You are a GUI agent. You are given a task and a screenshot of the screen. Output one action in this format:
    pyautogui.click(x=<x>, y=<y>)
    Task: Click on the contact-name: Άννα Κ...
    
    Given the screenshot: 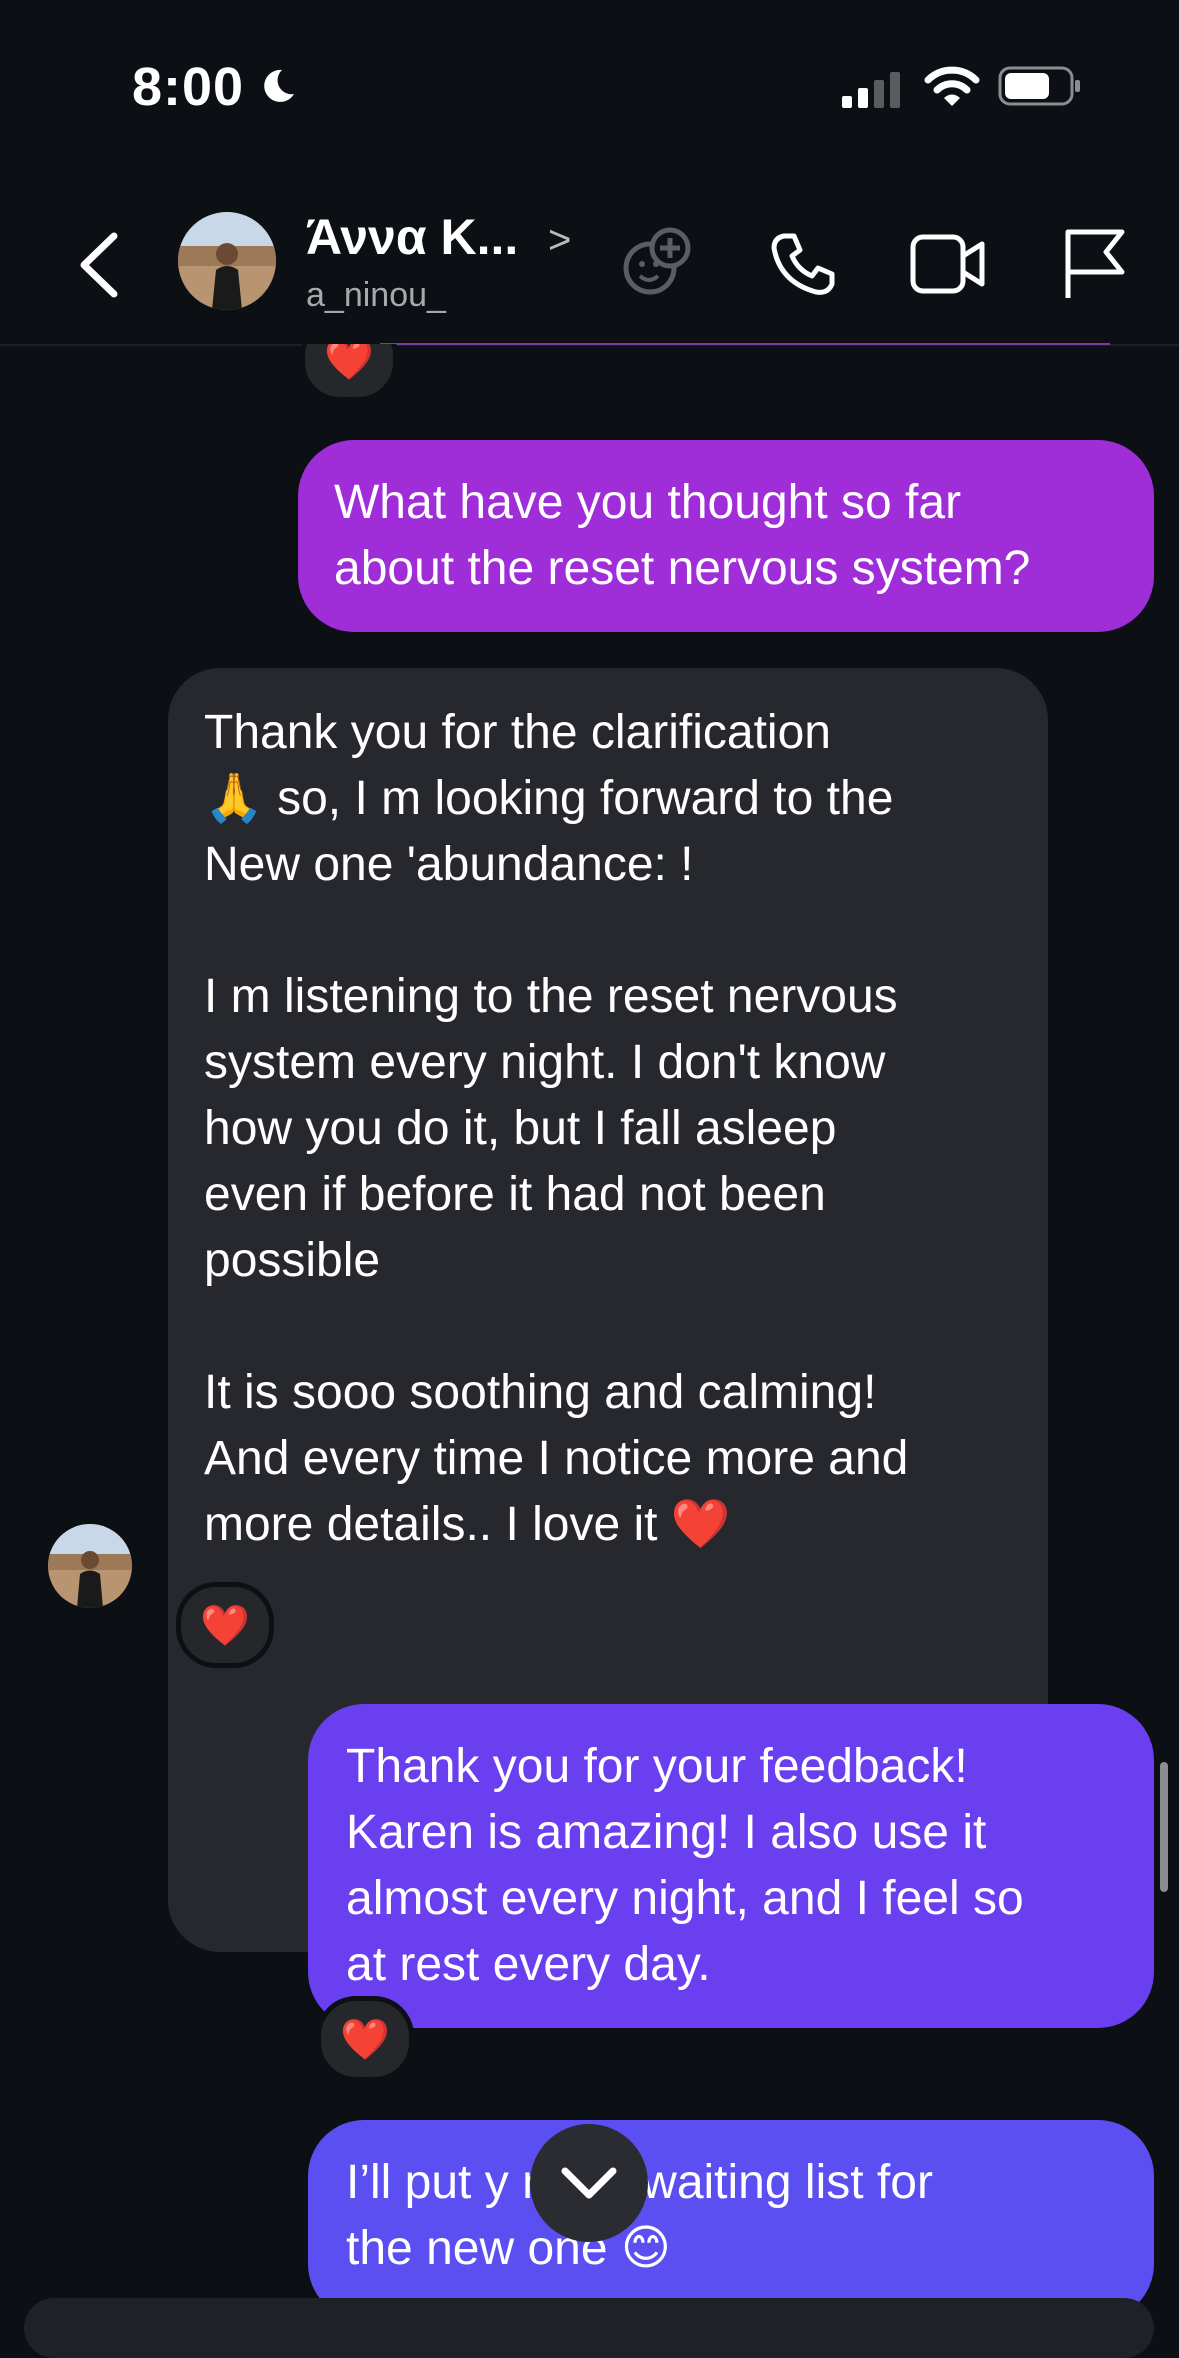 What is the action you would take?
    pyautogui.click(x=412, y=237)
    